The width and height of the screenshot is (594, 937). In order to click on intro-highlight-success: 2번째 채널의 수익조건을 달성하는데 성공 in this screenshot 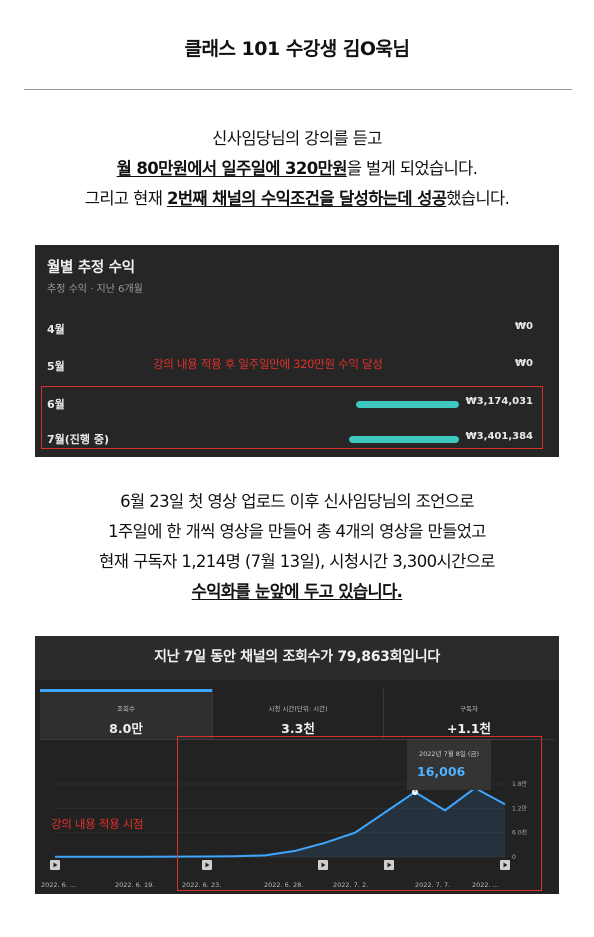, I will do `click(306, 198)`.